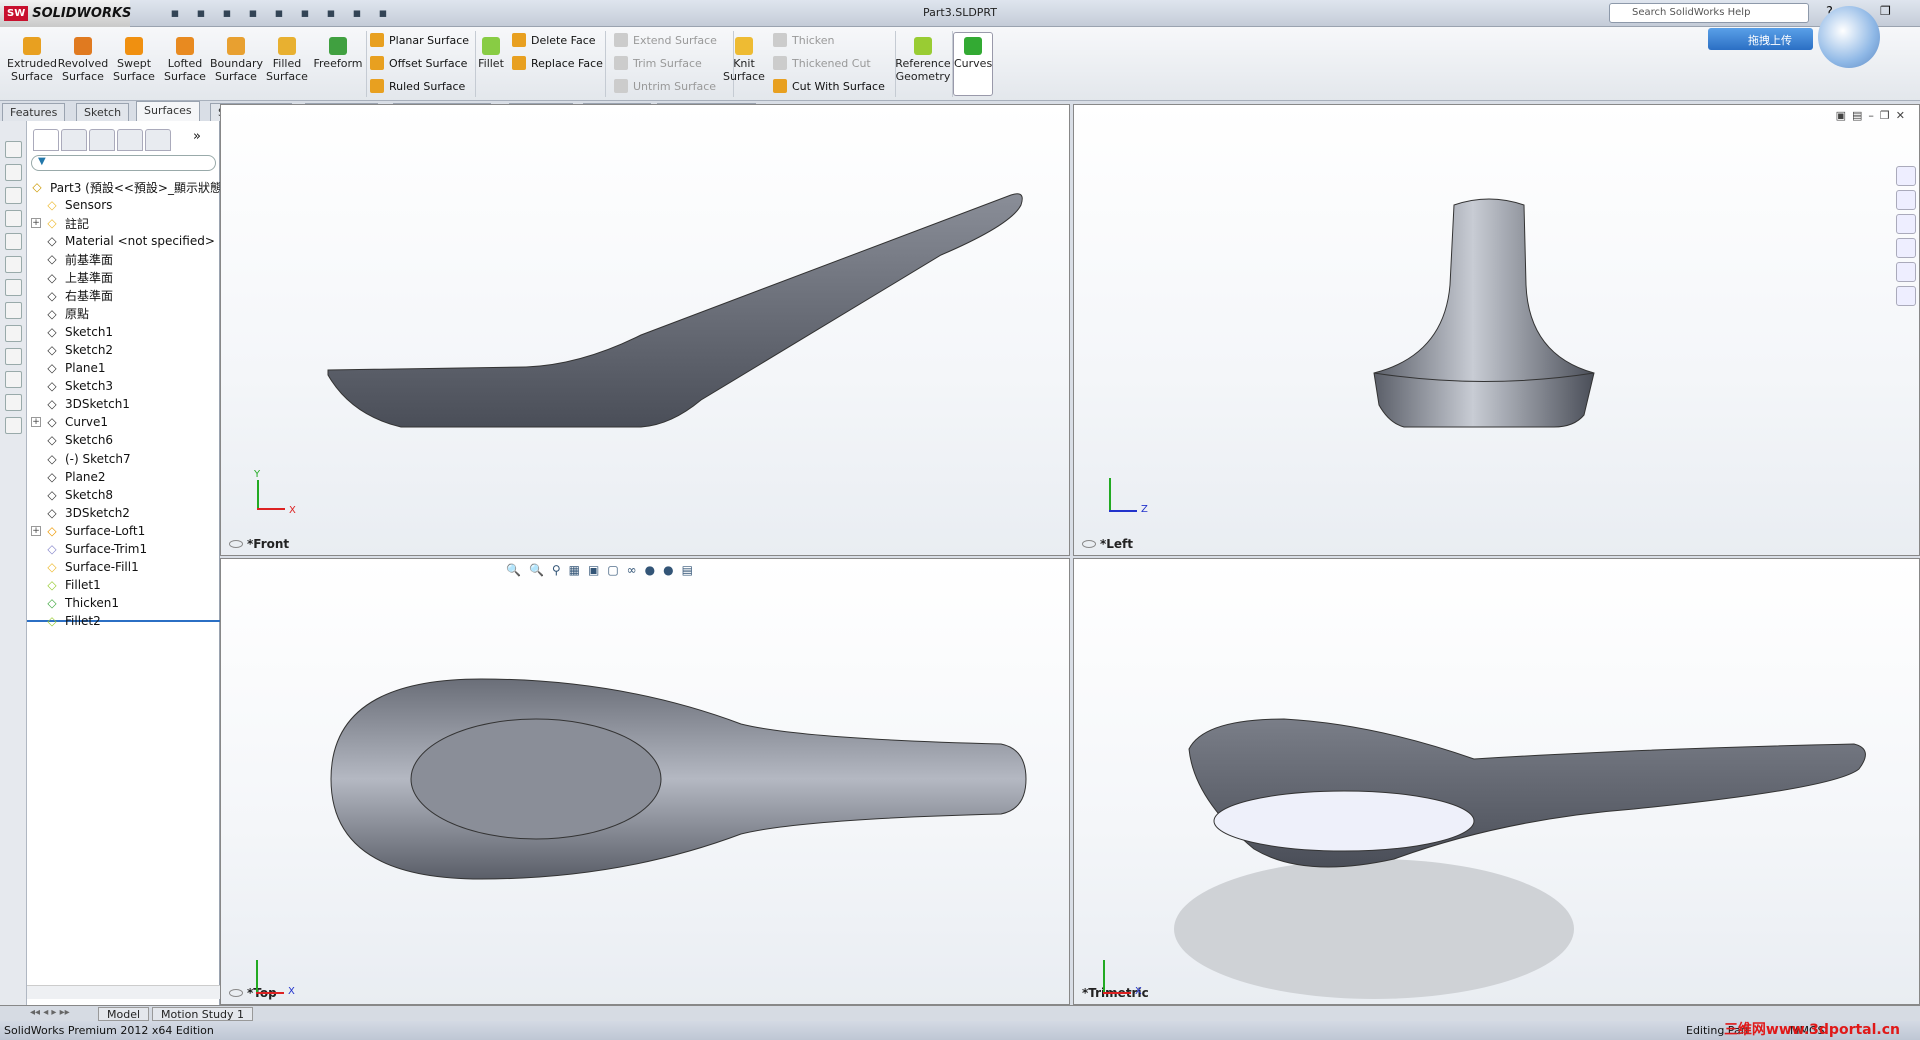  What do you see at coordinates (68, 477) in the screenshot?
I see `tree-item-plane2: ◇ Plane2` at bounding box center [68, 477].